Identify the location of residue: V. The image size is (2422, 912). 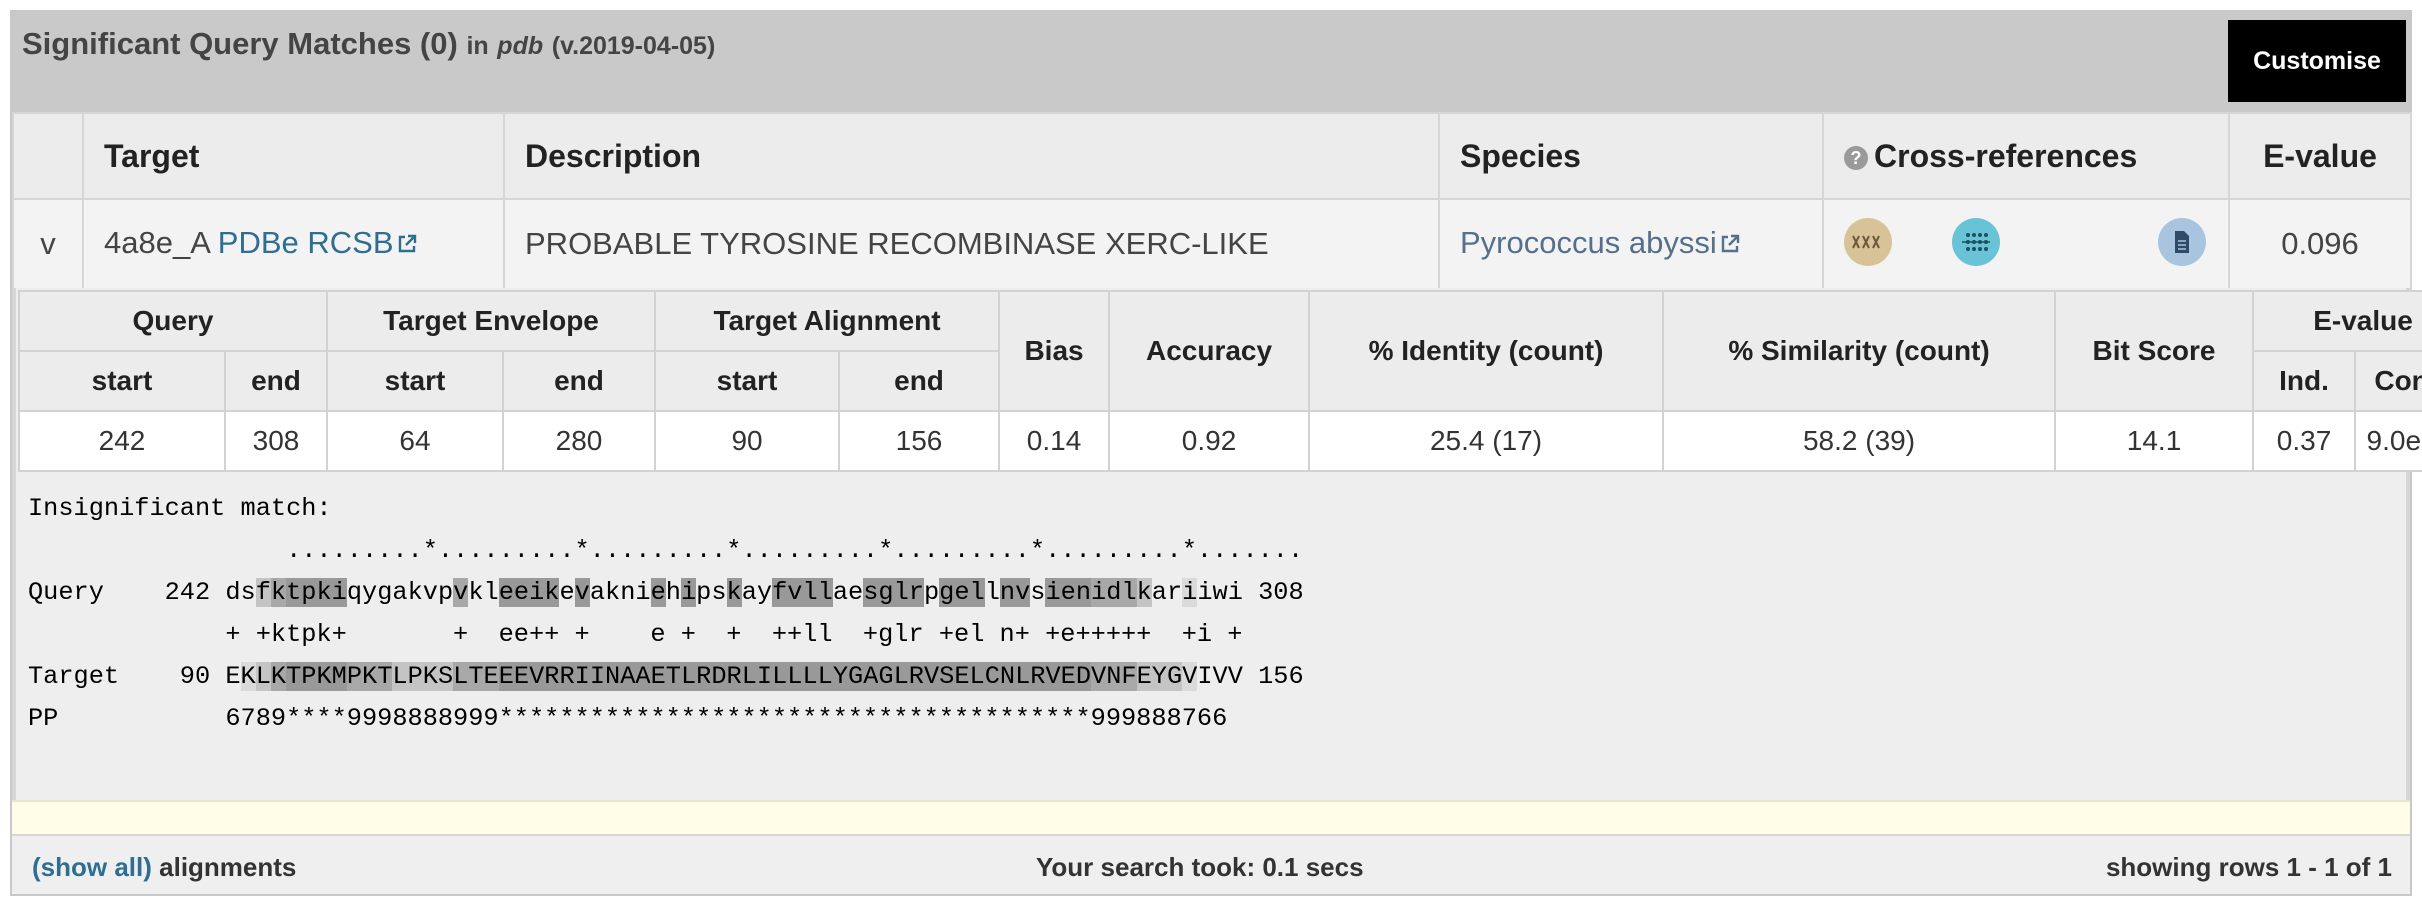
(1220, 676).